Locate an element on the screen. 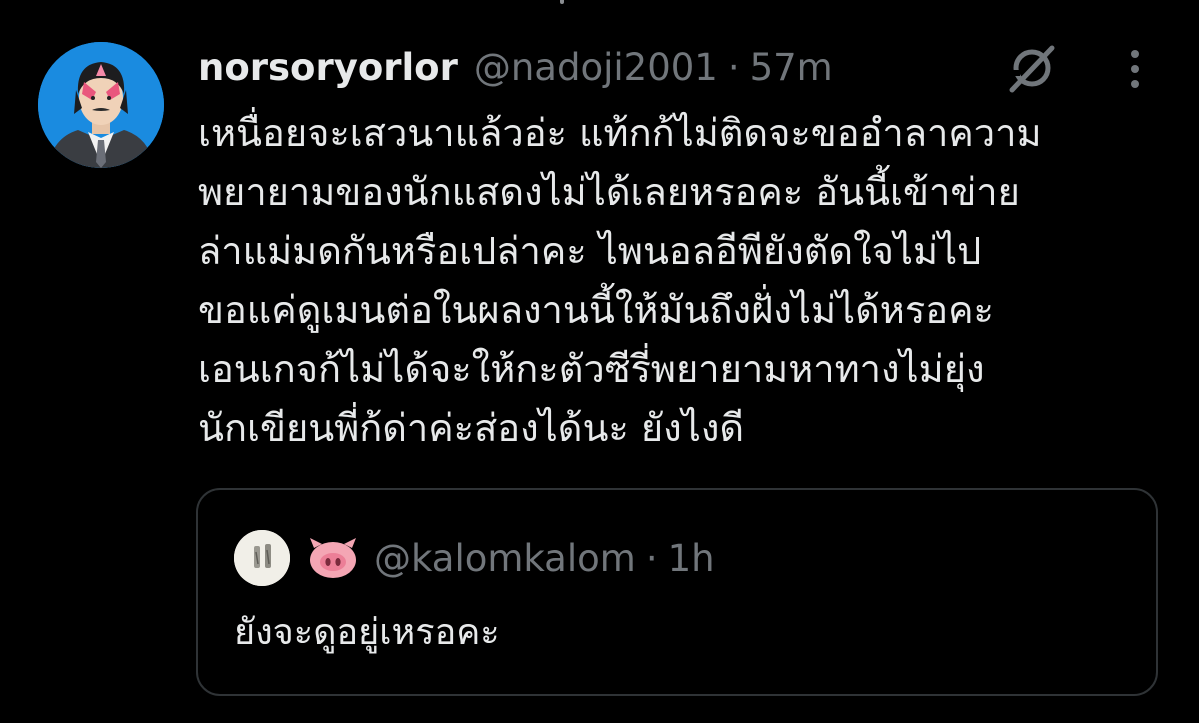 The height and width of the screenshot is (723, 1199). author-handle: @nadoji2001 is located at coordinates (596, 67).